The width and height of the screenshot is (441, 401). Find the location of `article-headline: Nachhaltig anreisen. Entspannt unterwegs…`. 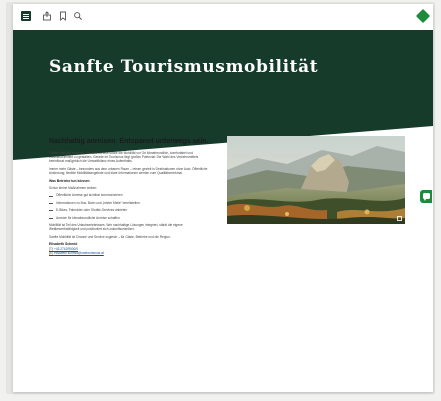

article-headline: Nachhaltig anreisen. Entspannt unterwegs… is located at coordinates (129, 141).